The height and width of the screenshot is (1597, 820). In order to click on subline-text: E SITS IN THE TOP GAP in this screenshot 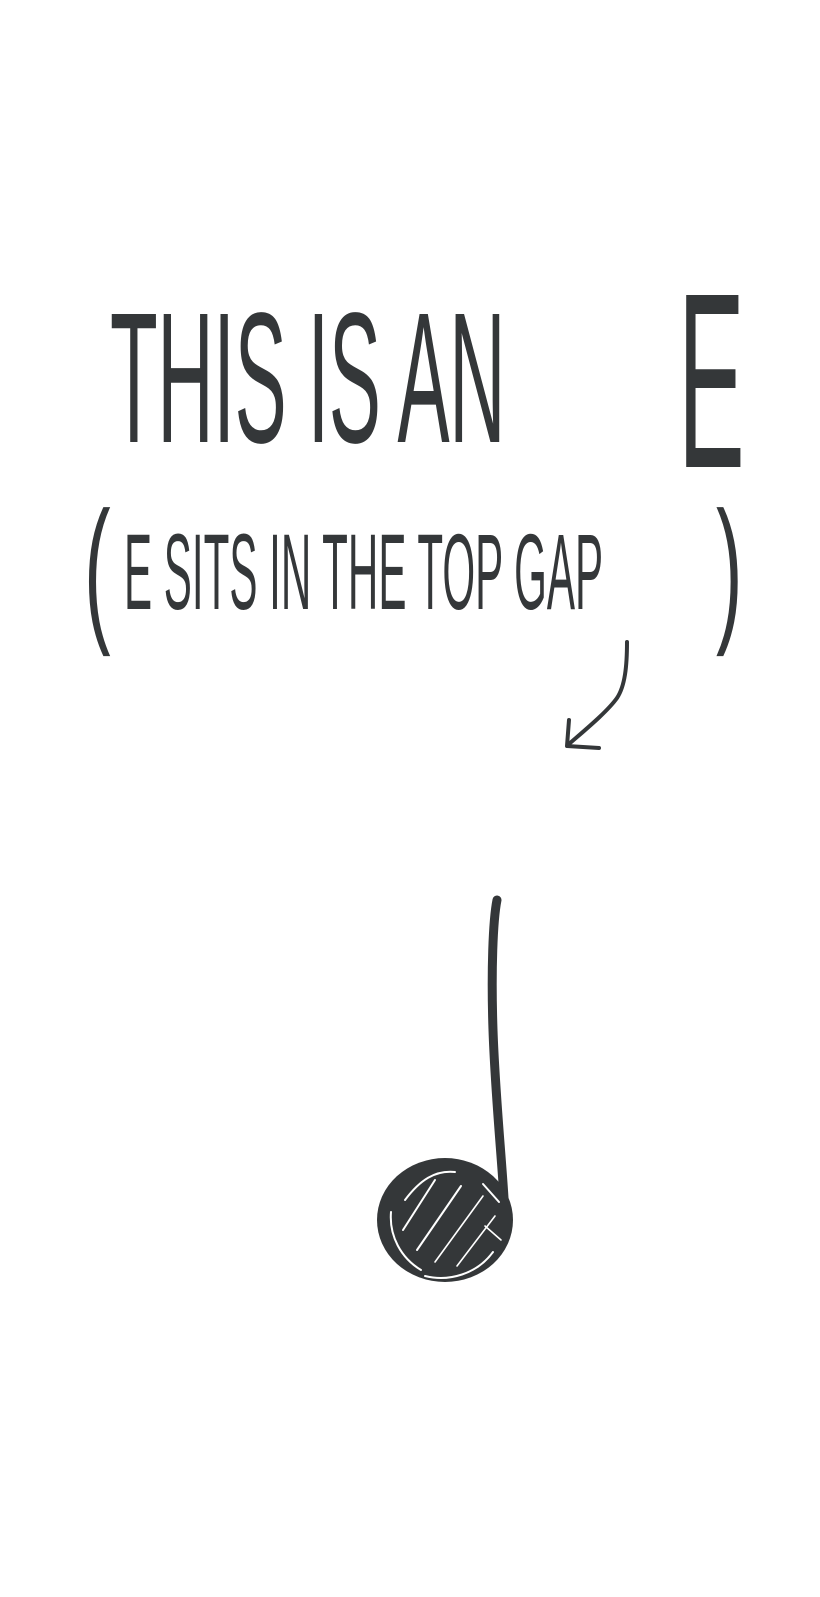, I will do `click(364, 571)`.